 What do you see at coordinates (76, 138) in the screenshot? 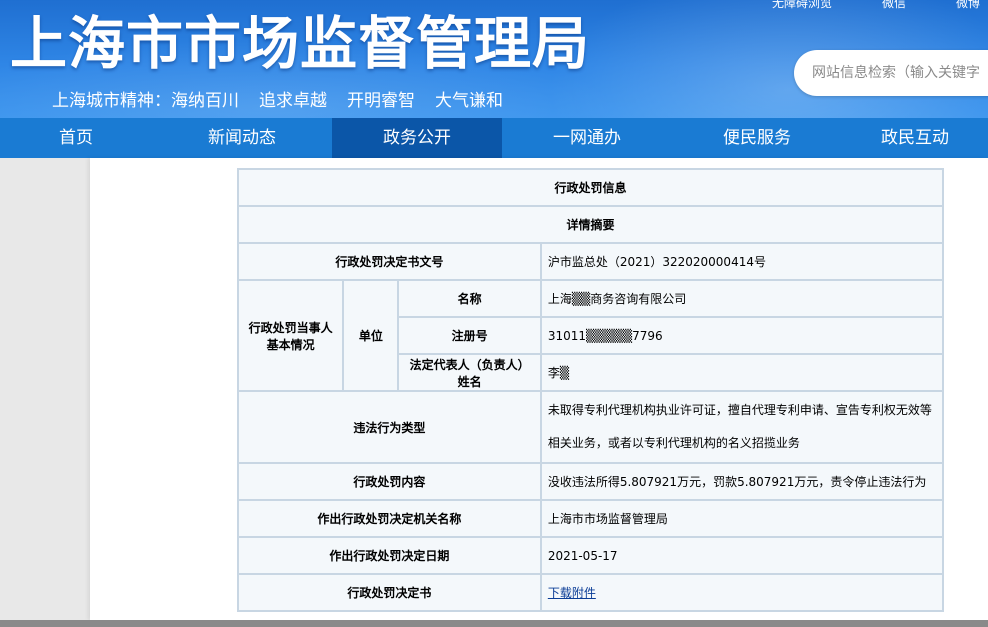
I see `nav-home: 首页` at bounding box center [76, 138].